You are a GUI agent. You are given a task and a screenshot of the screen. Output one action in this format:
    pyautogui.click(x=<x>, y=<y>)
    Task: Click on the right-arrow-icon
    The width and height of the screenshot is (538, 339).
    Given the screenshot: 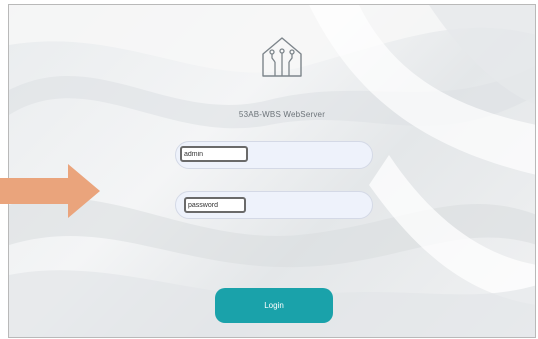 What is the action you would take?
    pyautogui.click(x=50, y=191)
    